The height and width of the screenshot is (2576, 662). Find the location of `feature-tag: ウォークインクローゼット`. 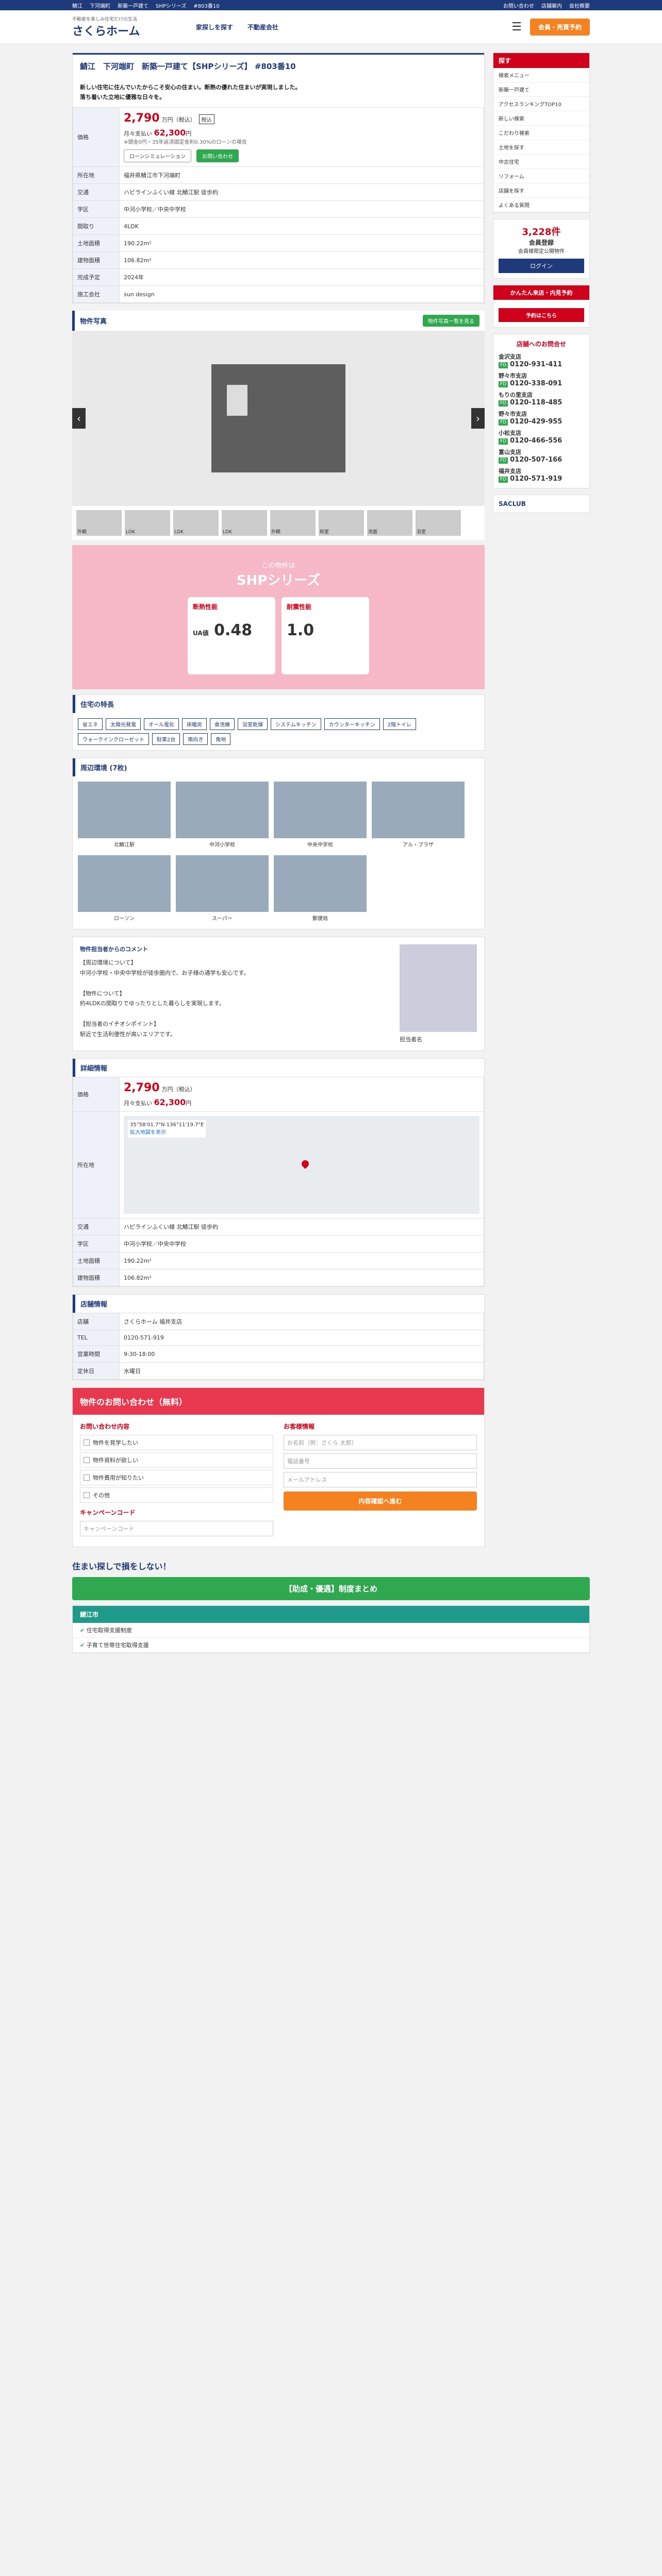

feature-tag: ウォークインクローゼット is located at coordinates (113, 739).